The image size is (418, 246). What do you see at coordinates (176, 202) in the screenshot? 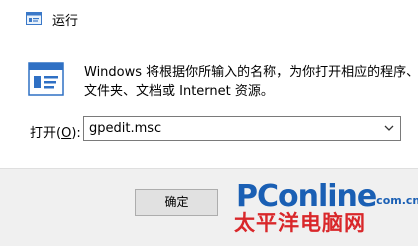
I see `ok-button: 确定` at bounding box center [176, 202].